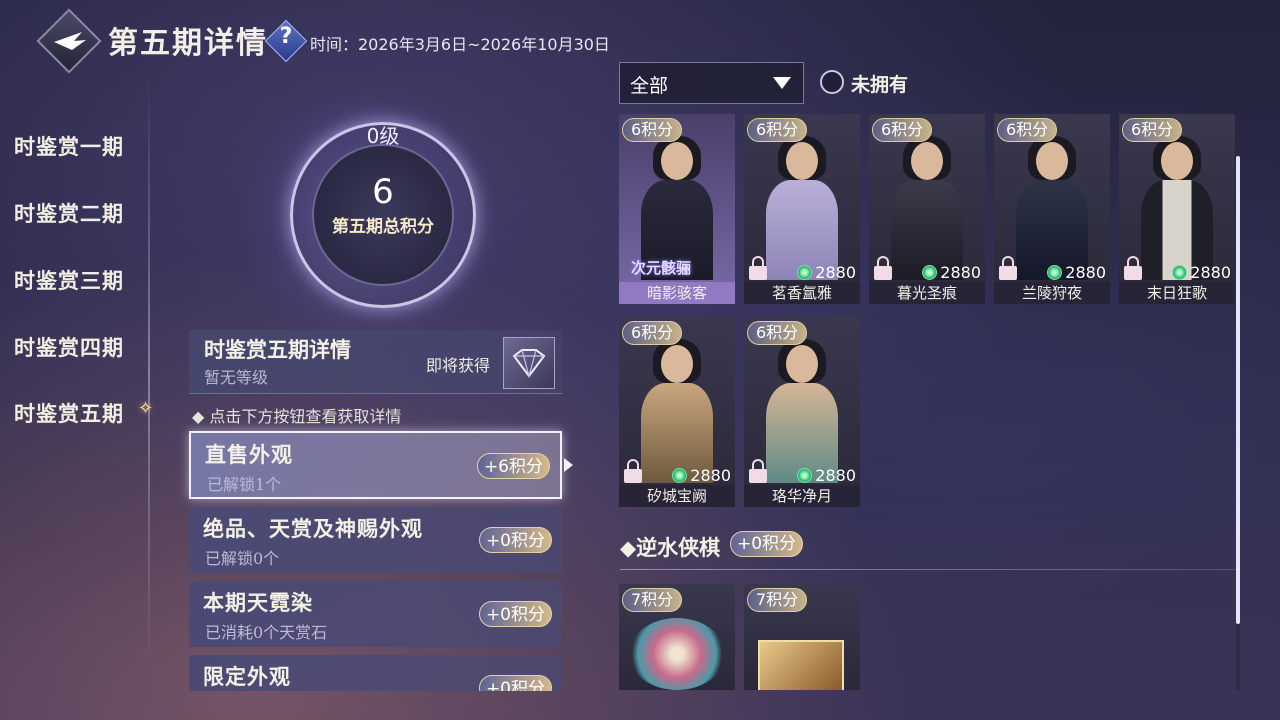 The image size is (1280, 720). What do you see at coordinates (69, 413) in the screenshot?
I see `nav-item-period-5: 时鉴赏五期` at bounding box center [69, 413].